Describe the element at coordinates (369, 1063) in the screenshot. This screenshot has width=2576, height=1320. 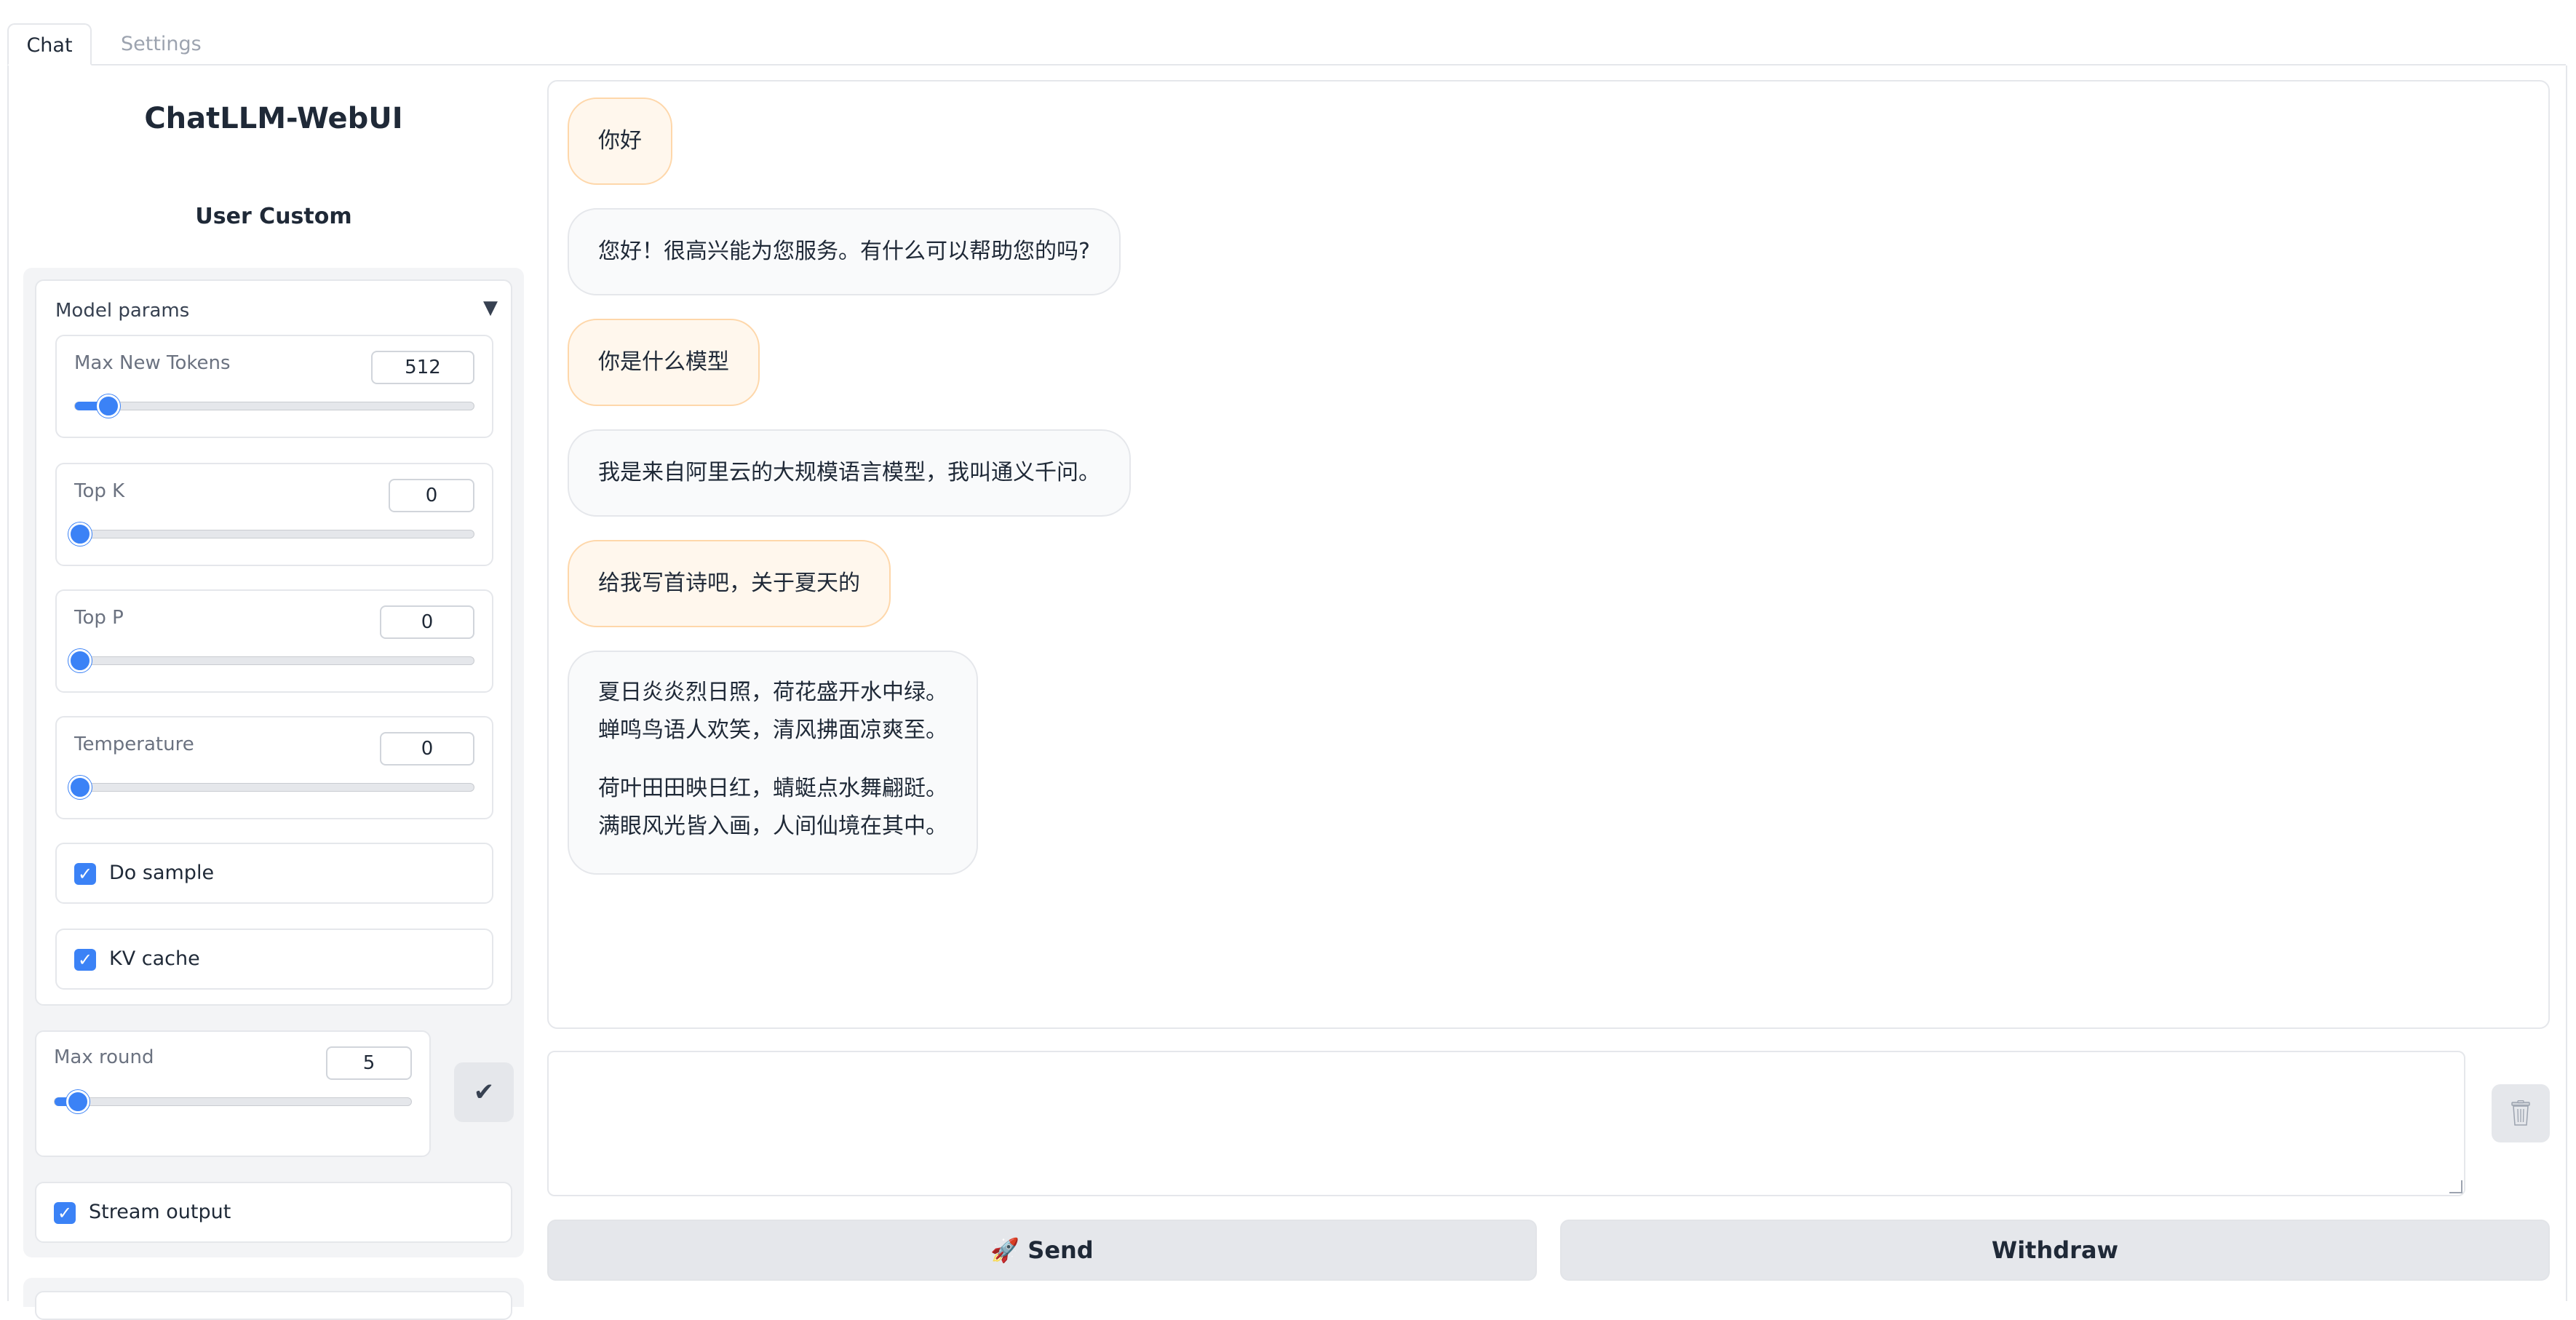
I see `max-round-input: 5` at that location.